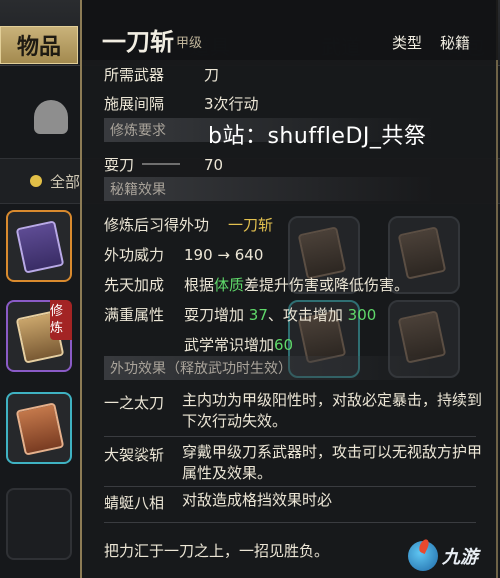 This screenshot has width=500, height=578. What do you see at coordinates (214, 164) in the screenshot?
I see `requirement-value: 70` at bounding box center [214, 164].